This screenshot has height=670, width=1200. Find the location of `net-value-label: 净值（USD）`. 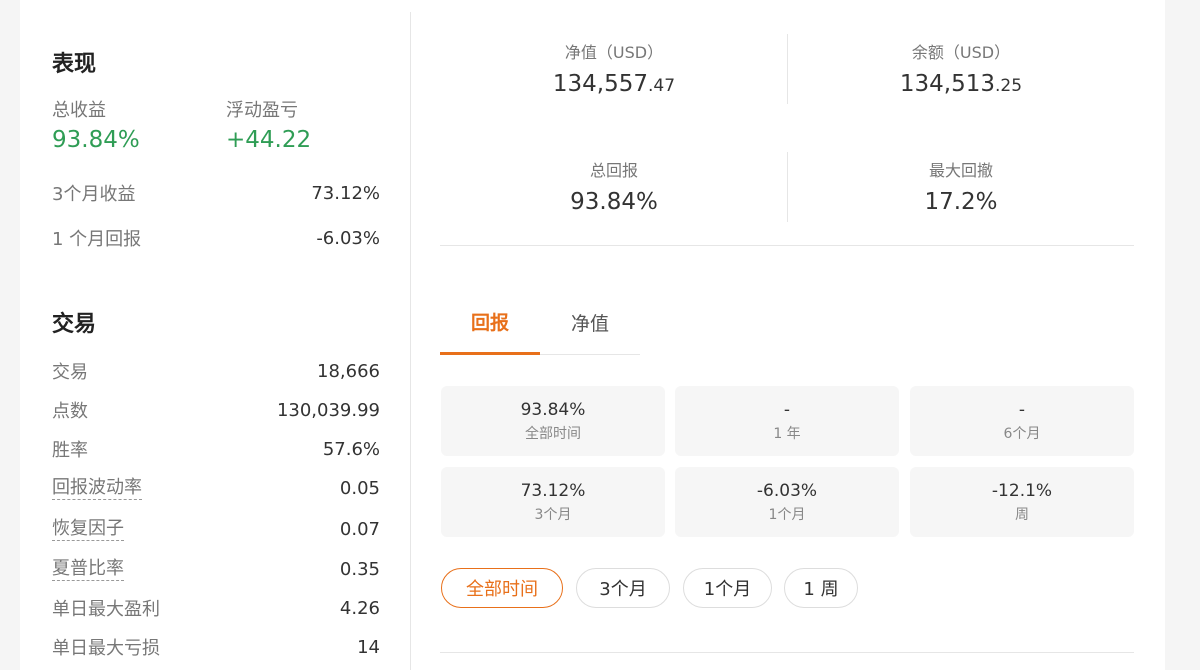

net-value-label: 净值（USD） is located at coordinates (614, 52).